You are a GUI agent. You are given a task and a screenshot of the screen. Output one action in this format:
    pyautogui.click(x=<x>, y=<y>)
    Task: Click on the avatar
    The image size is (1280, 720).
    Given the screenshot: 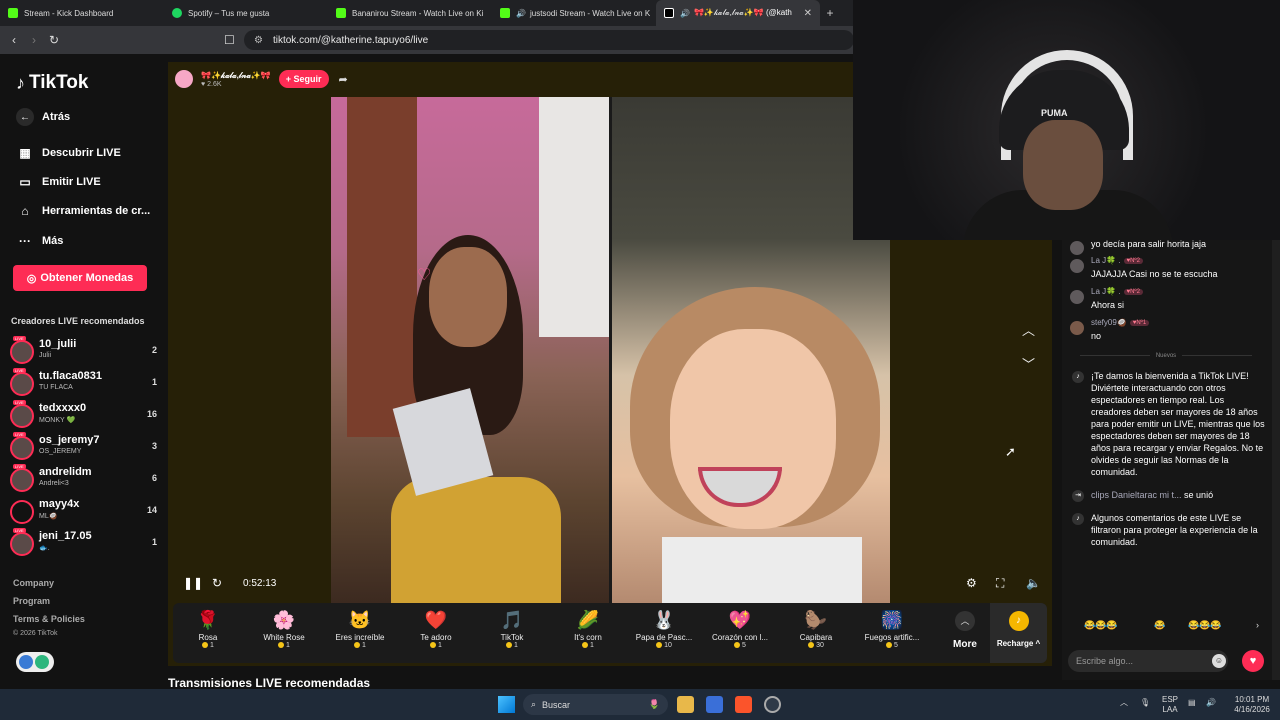 What is the action you would take?
    pyautogui.click(x=1077, y=297)
    